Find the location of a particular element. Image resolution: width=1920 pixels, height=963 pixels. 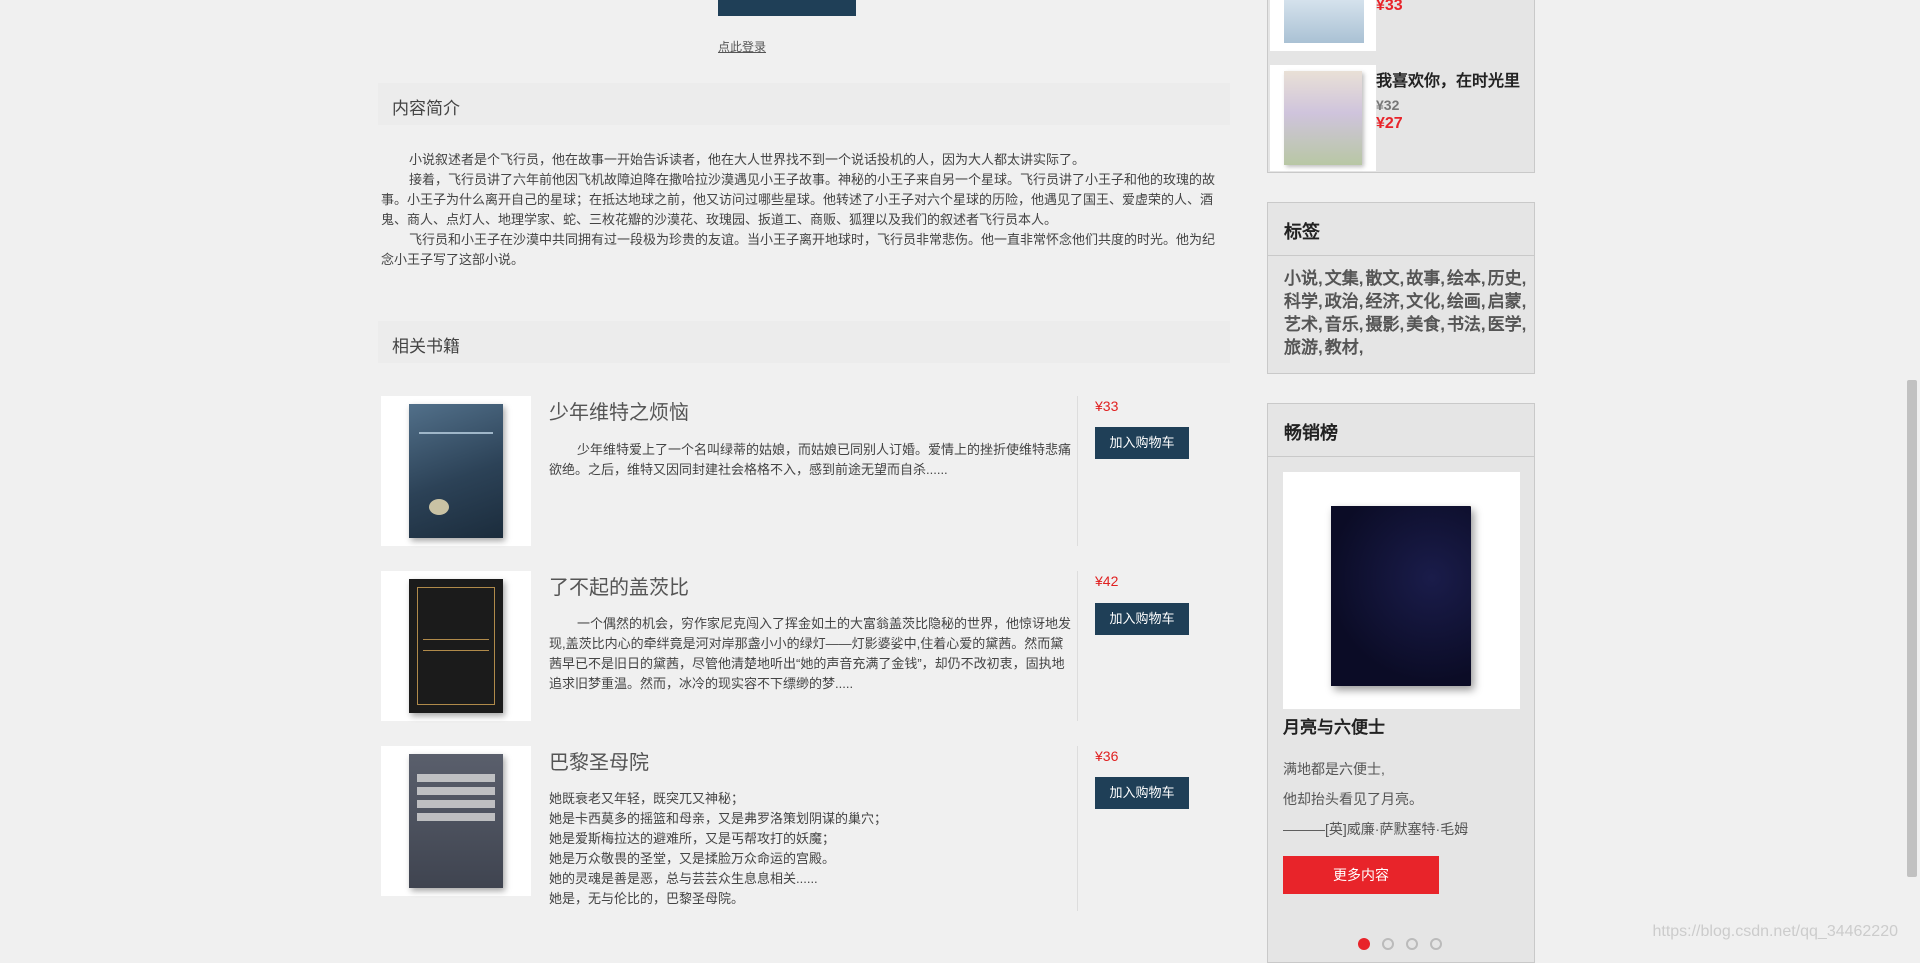

tag-item: 摄影, is located at coordinates (1384, 324).